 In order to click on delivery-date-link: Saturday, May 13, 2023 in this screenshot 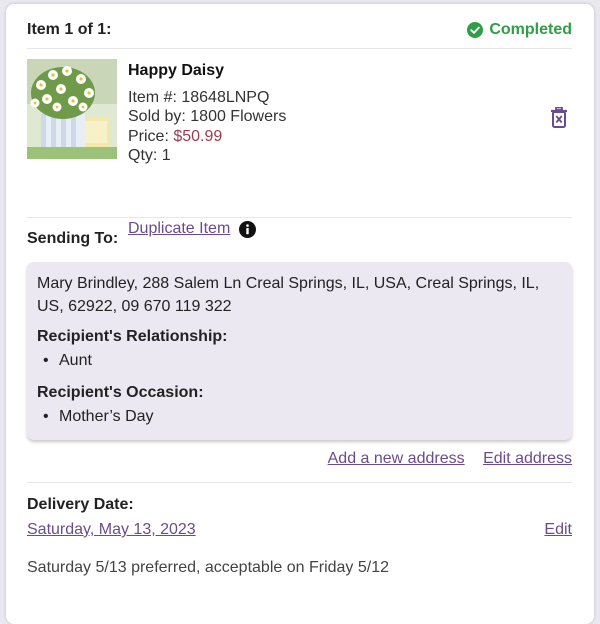, I will do `click(111, 530)`.